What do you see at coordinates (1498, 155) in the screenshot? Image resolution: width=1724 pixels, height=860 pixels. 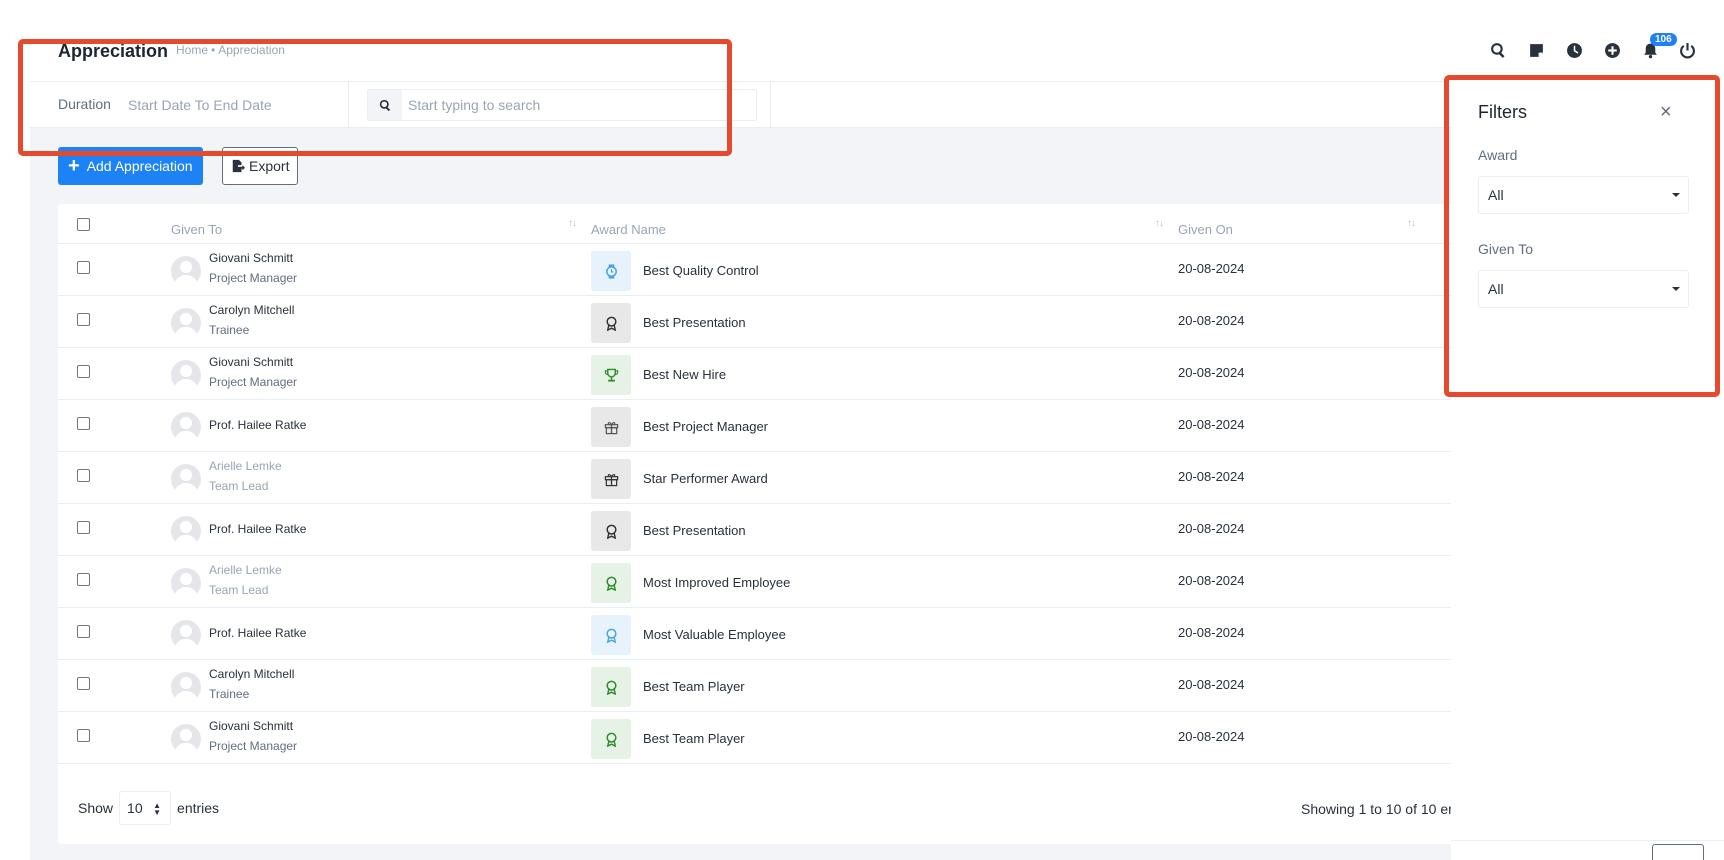 I see `award-filter-label: Award` at bounding box center [1498, 155].